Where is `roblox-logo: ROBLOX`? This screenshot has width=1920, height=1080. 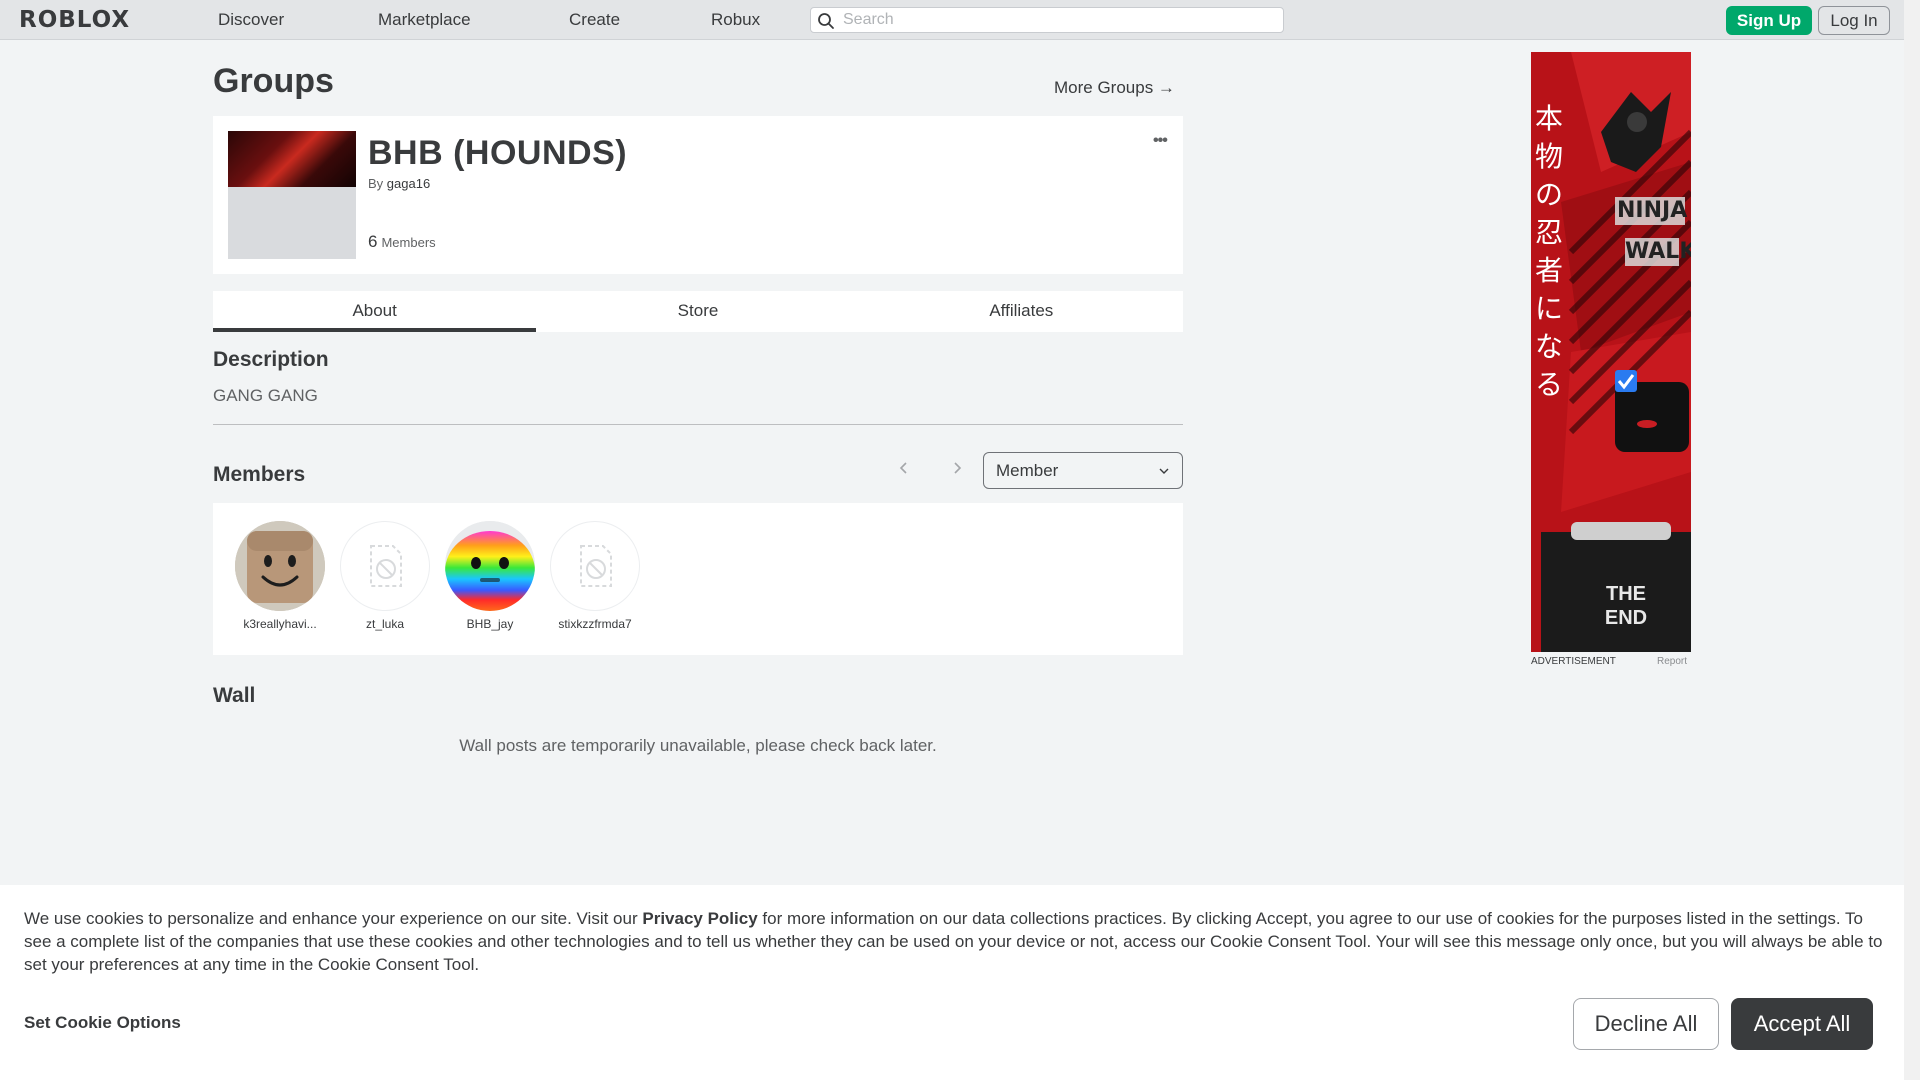 roblox-logo: ROBLOX is located at coordinates (74, 20).